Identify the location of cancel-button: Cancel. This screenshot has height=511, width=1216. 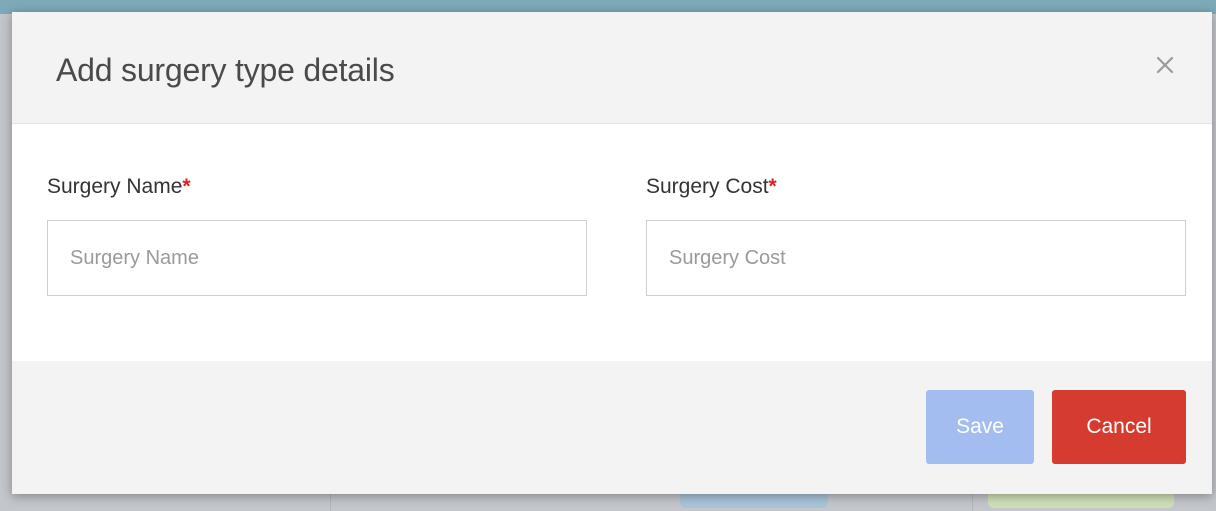
(1119, 427).